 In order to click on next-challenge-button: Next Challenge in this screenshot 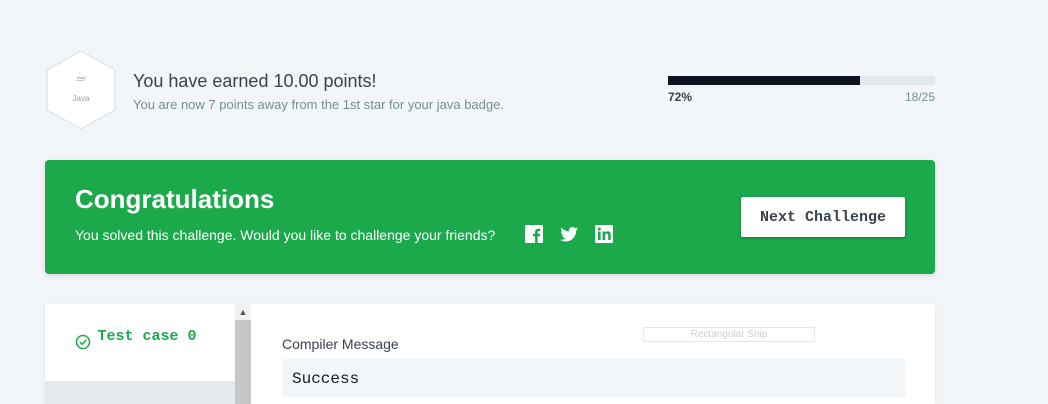, I will do `click(823, 217)`.